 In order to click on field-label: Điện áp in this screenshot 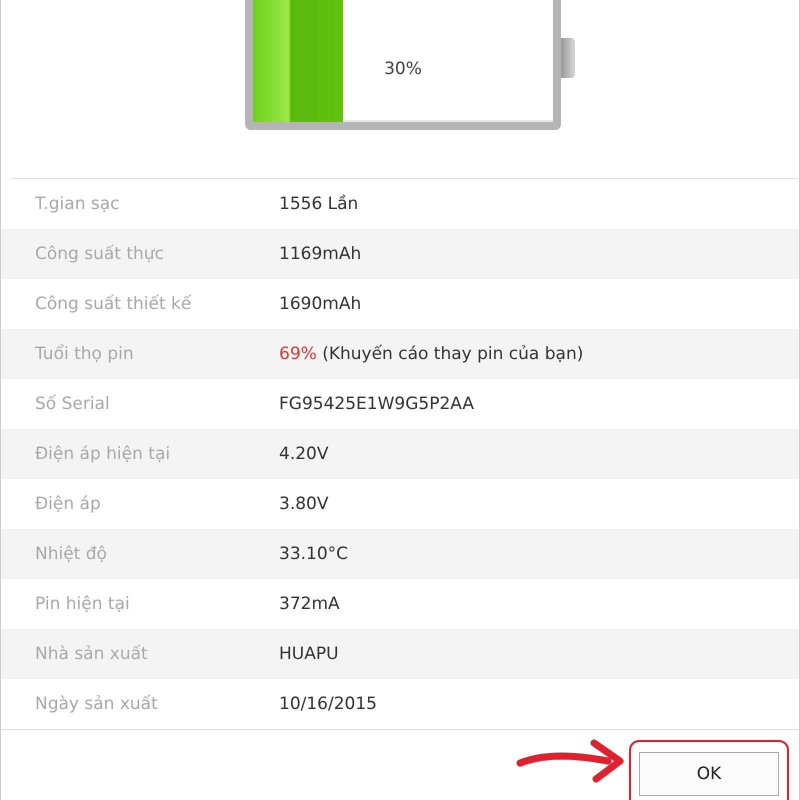, I will do `click(68, 504)`.